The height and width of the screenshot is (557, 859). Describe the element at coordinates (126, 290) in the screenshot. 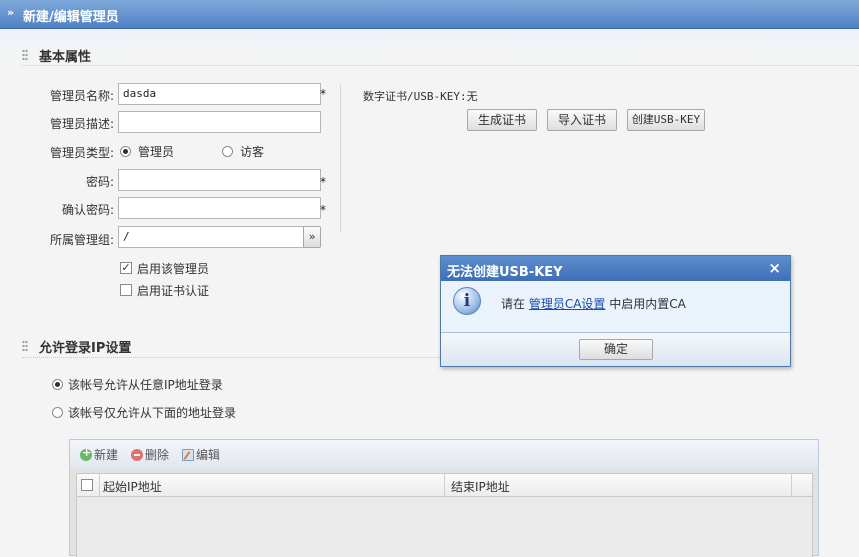

I see `enable-cert-checkbox` at that location.